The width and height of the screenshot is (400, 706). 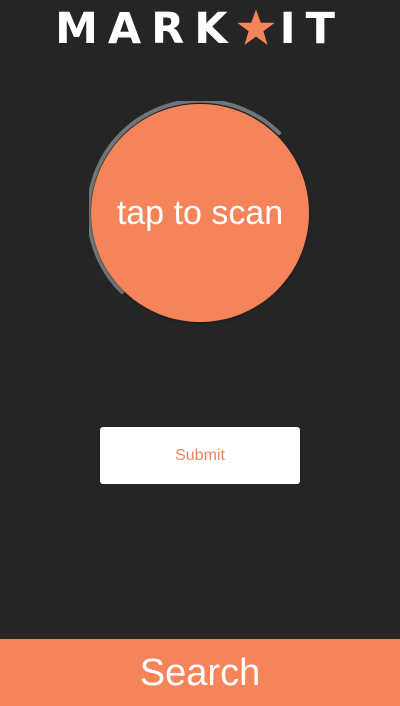 I want to click on brand-logo-right: IT, so click(x=312, y=28).